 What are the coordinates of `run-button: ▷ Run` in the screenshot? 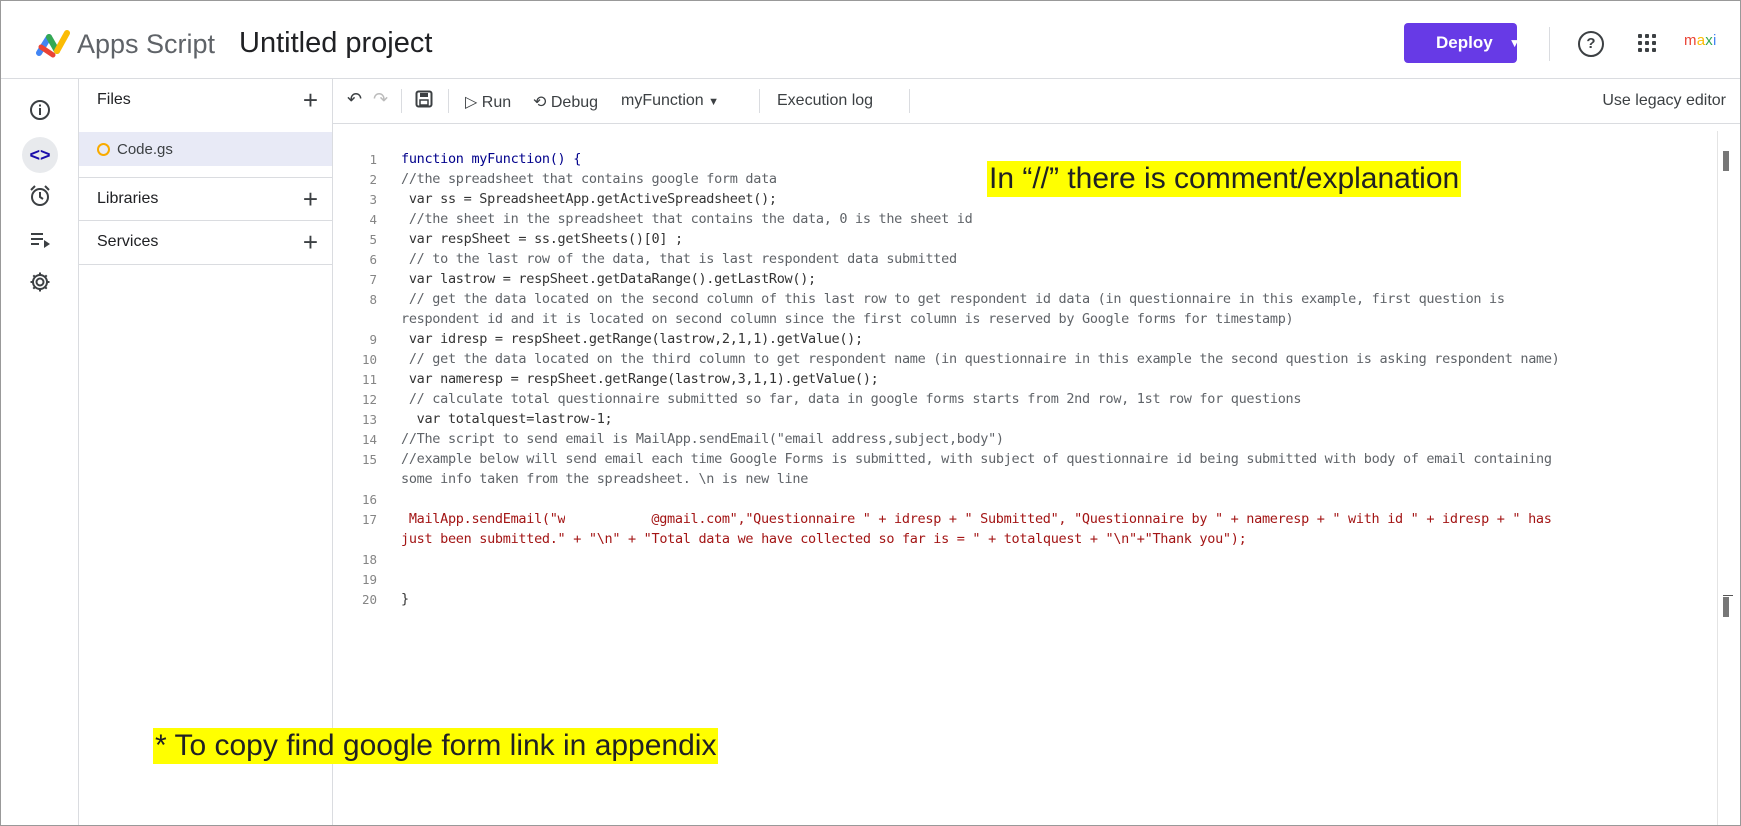 It's located at (488, 102).